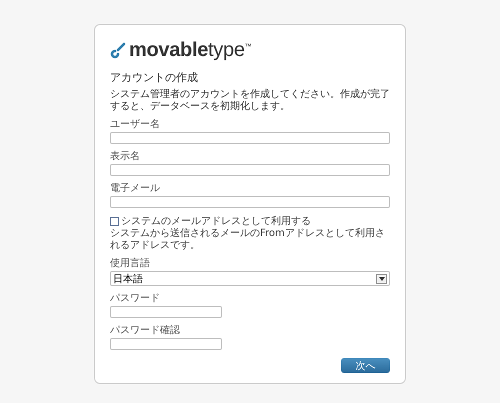 The image size is (500, 403). I want to click on next-button: 次へ, so click(365, 365).